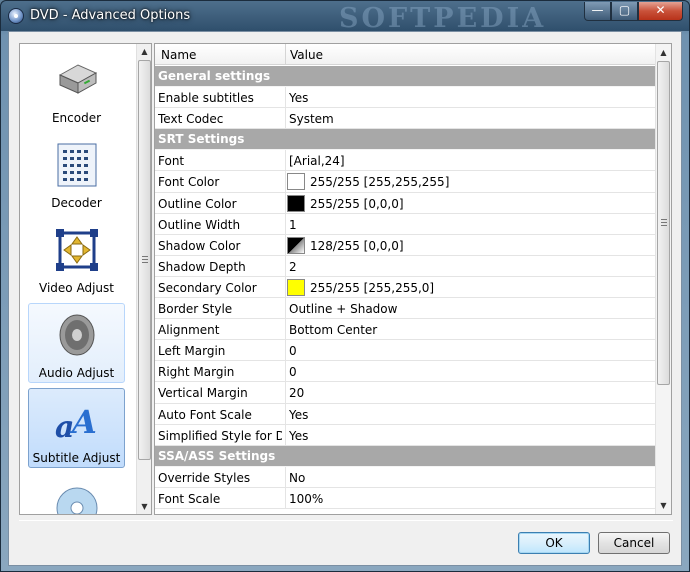 The height and width of the screenshot is (572, 690). Describe the element at coordinates (333, 330) in the screenshot. I see `property-value: Bottom Center` at that location.